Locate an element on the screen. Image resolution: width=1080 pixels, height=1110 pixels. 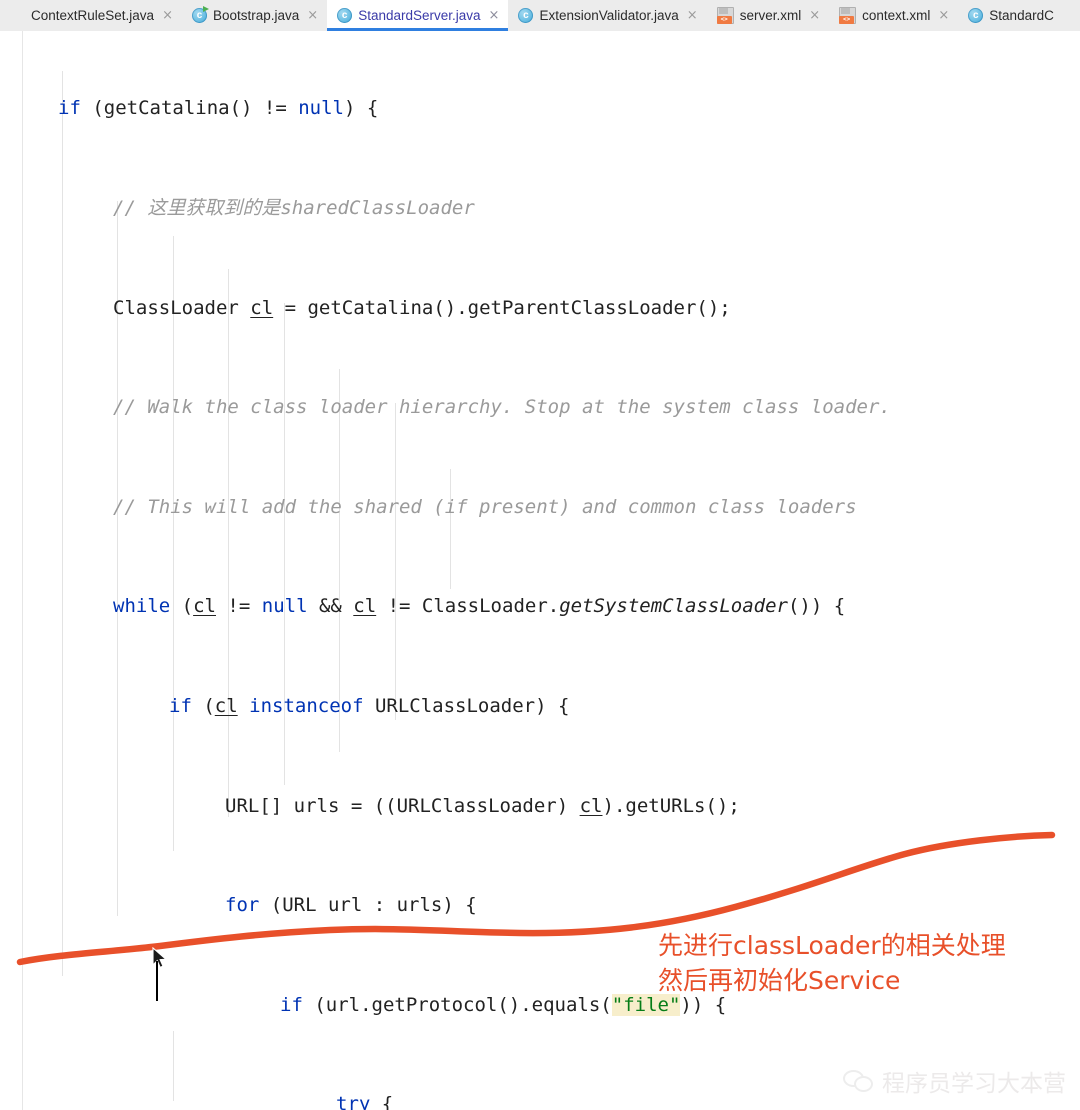
tab-bootstrap-java: Bootstrap.java × is located at coordinates (254, 15).